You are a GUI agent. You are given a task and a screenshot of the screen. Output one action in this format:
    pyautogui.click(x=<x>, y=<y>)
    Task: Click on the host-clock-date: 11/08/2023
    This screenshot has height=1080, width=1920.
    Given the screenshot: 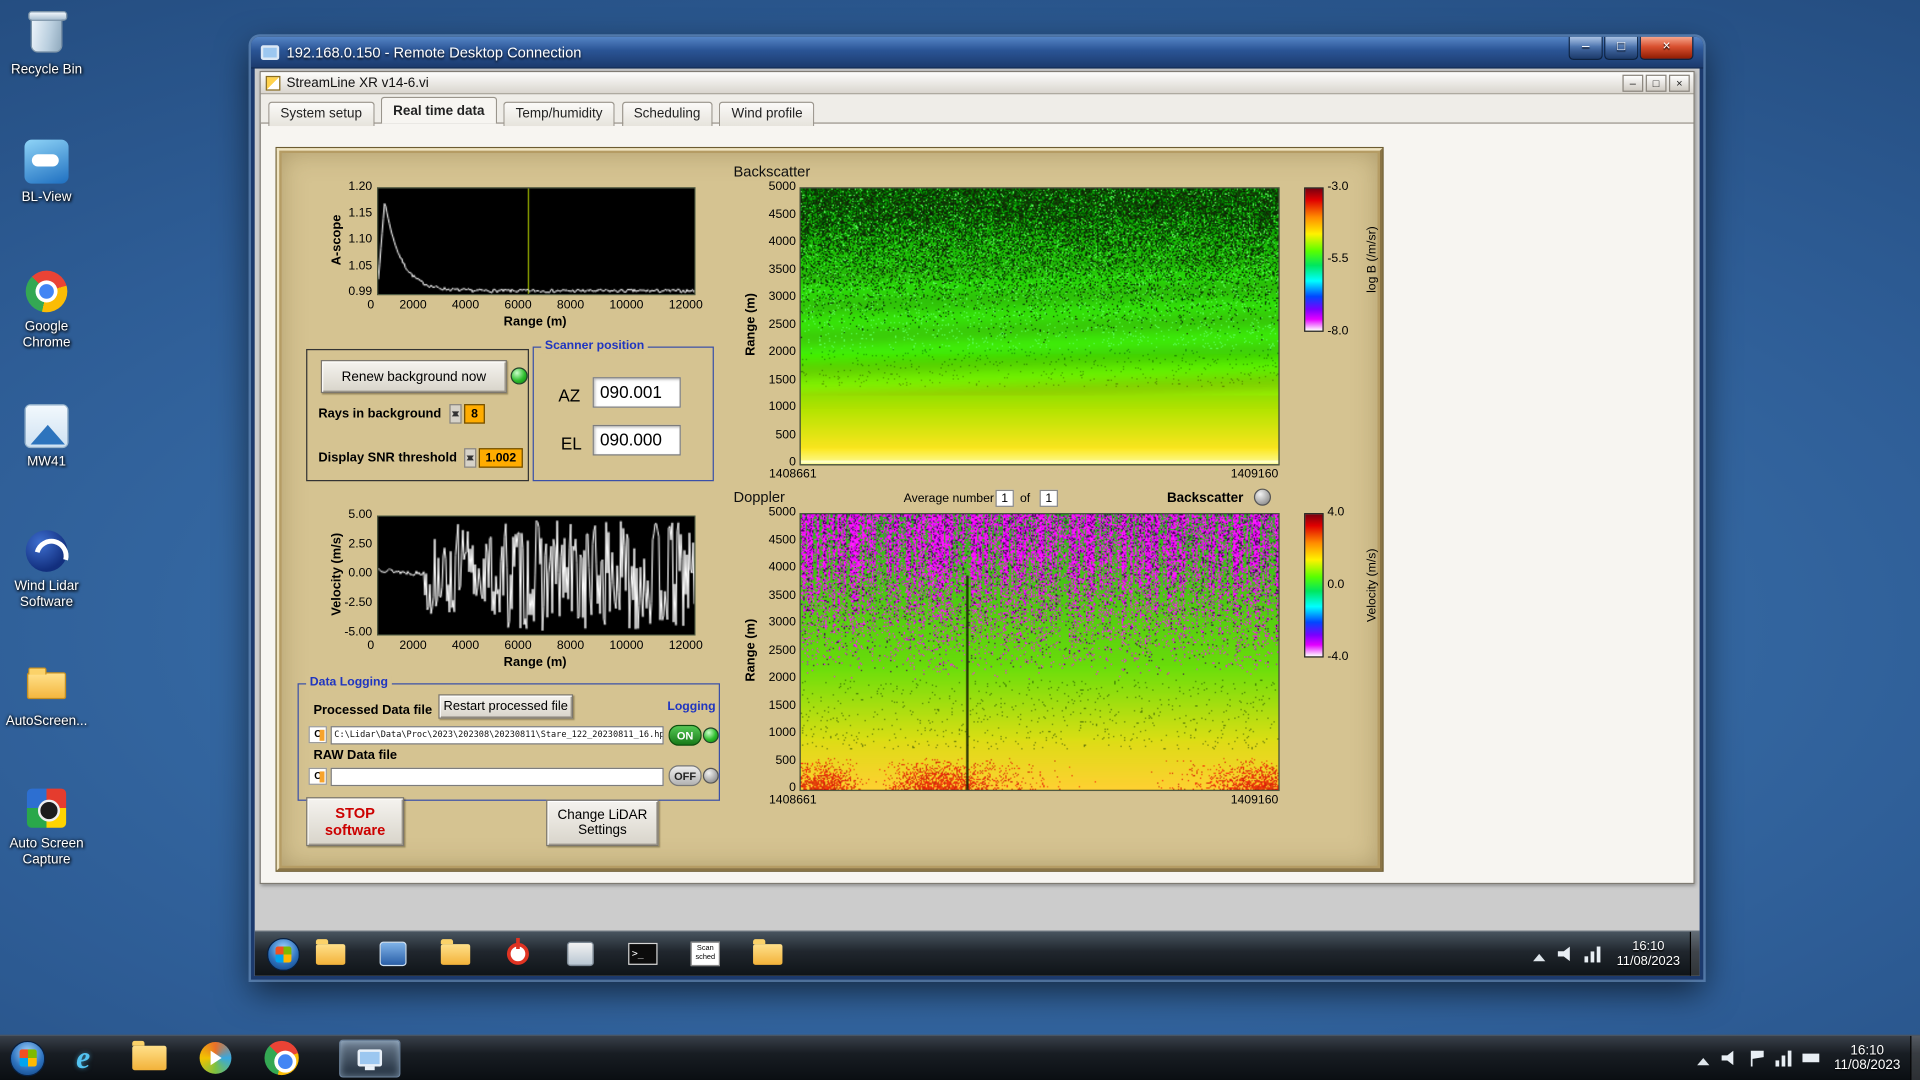 What is the action you would take?
    pyautogui.click(x=1867, y=1065)
    